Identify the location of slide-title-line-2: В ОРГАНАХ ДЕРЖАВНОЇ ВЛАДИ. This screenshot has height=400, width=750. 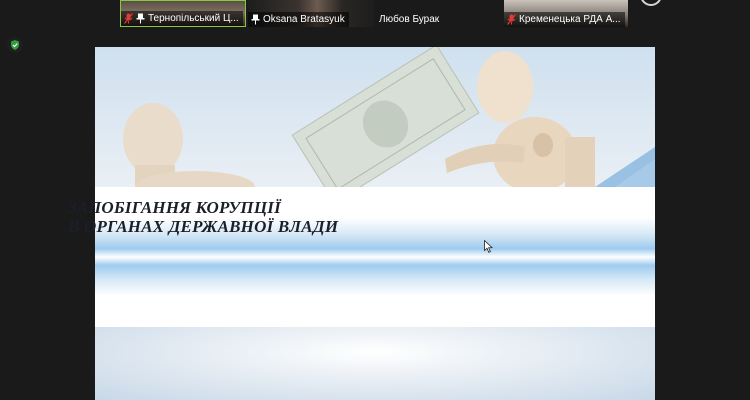
(203, 226).